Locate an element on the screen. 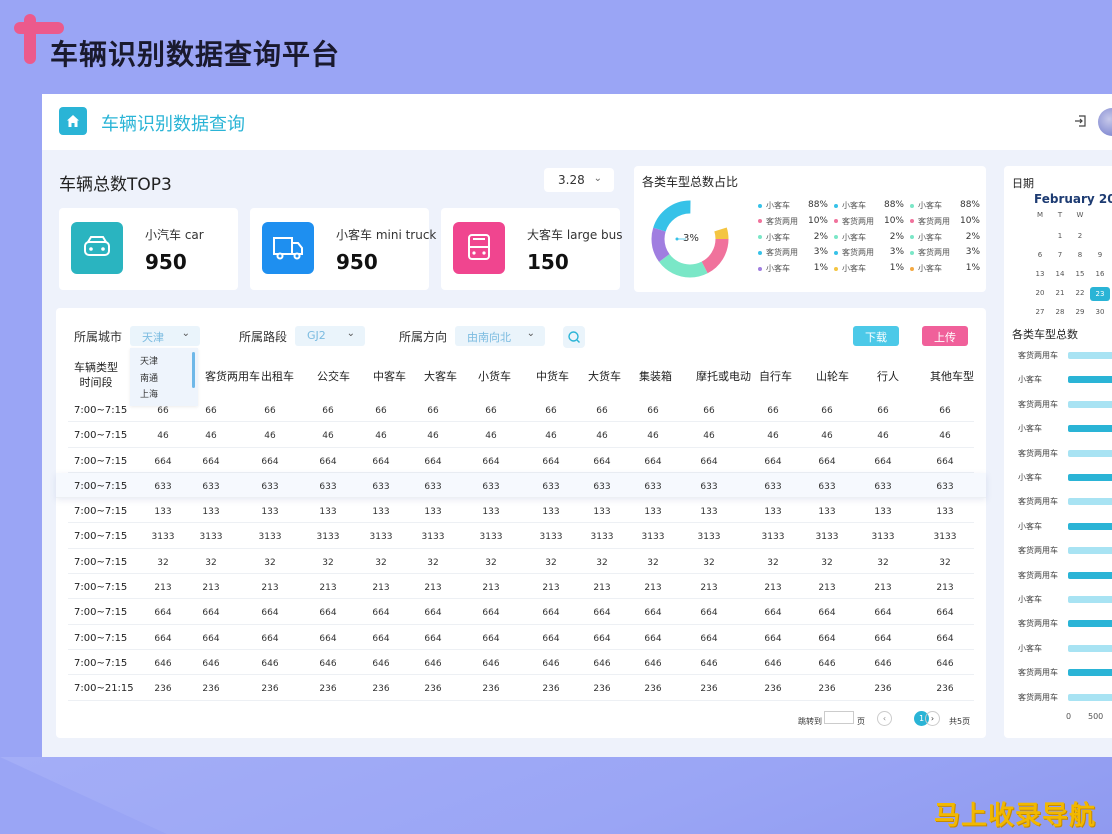 The image size is (1112, 834). calendar-day: 9 is located at coordinates (1100, 255).